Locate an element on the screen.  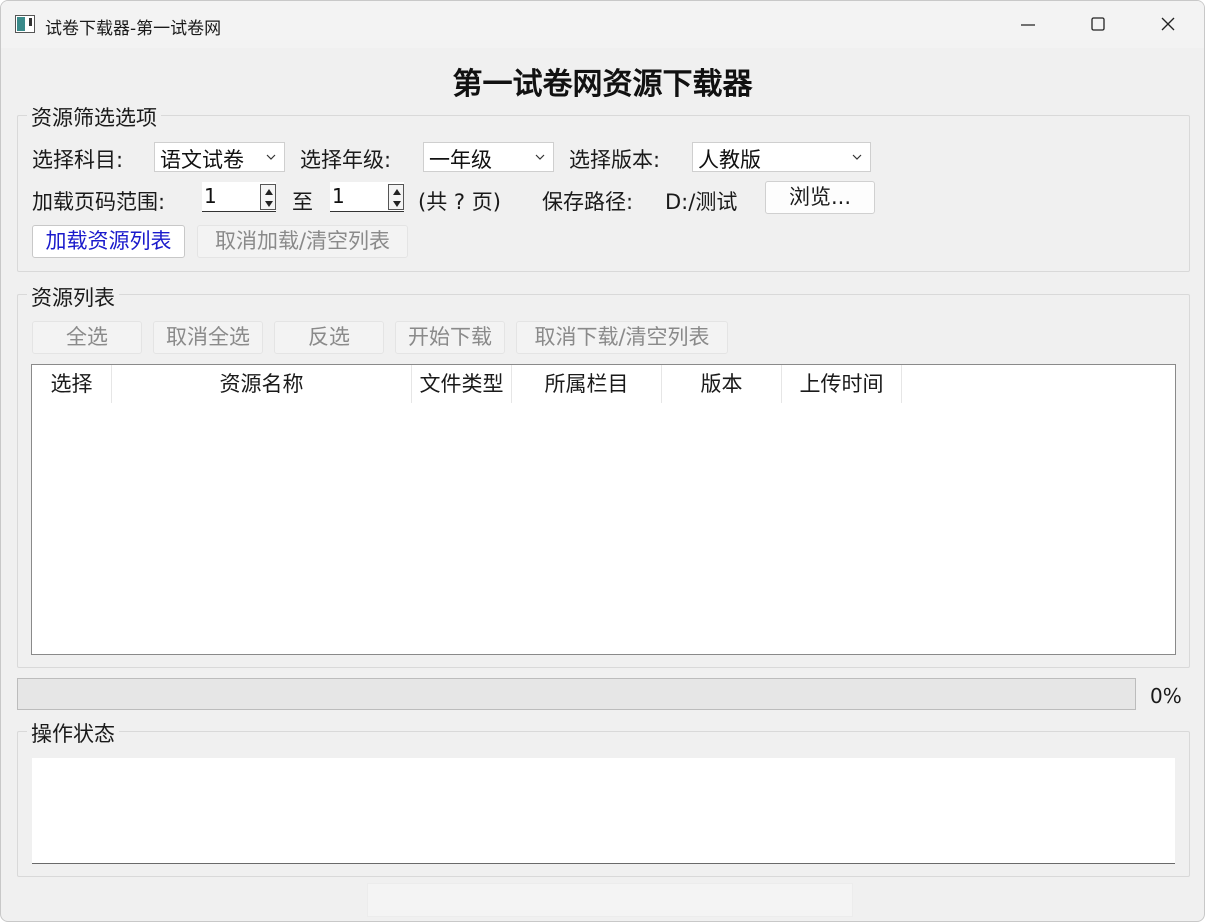
grade-select: 一年级 is located at coordinates (488, 157).